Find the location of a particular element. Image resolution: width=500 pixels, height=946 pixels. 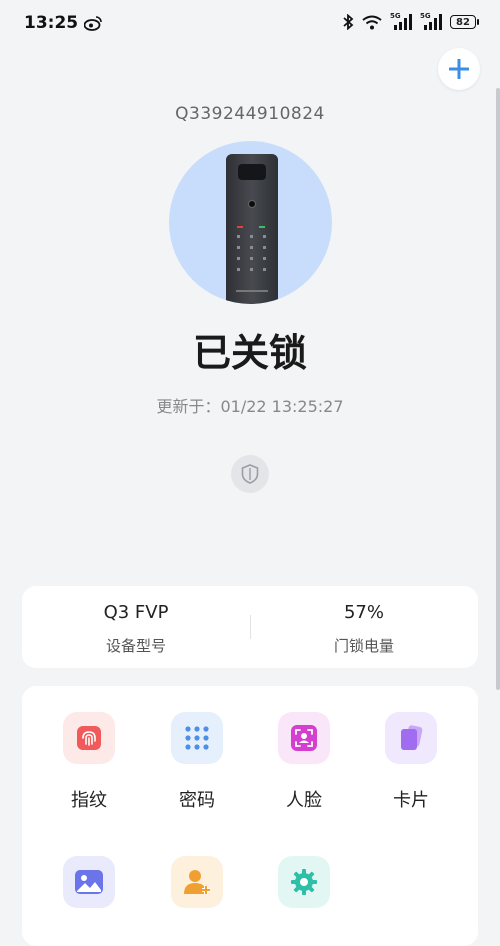

shield-icon is located at coordinates (250, 474).